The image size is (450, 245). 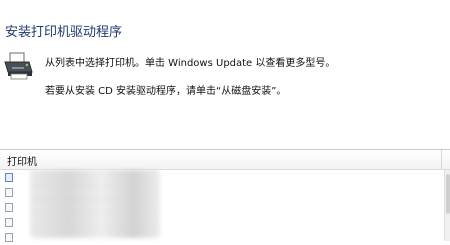 I want to click on column-header: 打印机, so click(x=225, y=160).